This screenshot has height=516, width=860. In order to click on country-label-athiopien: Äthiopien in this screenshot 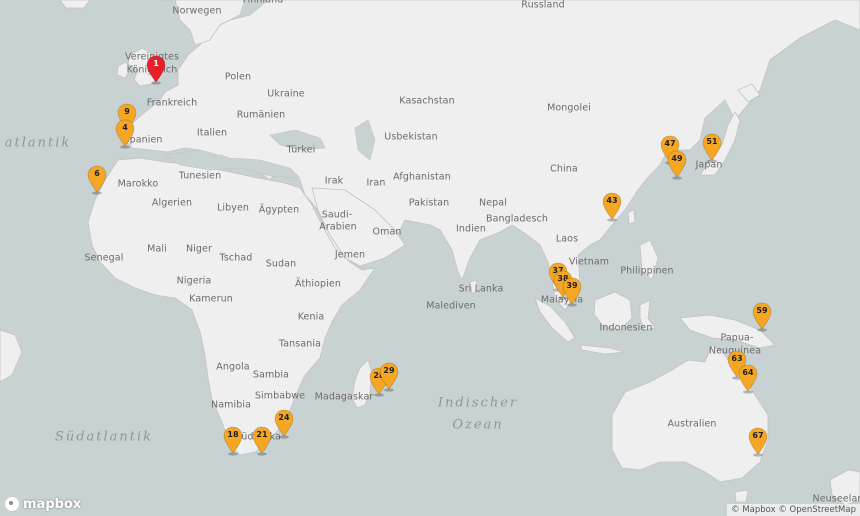, I will do `click(318, 284)`.